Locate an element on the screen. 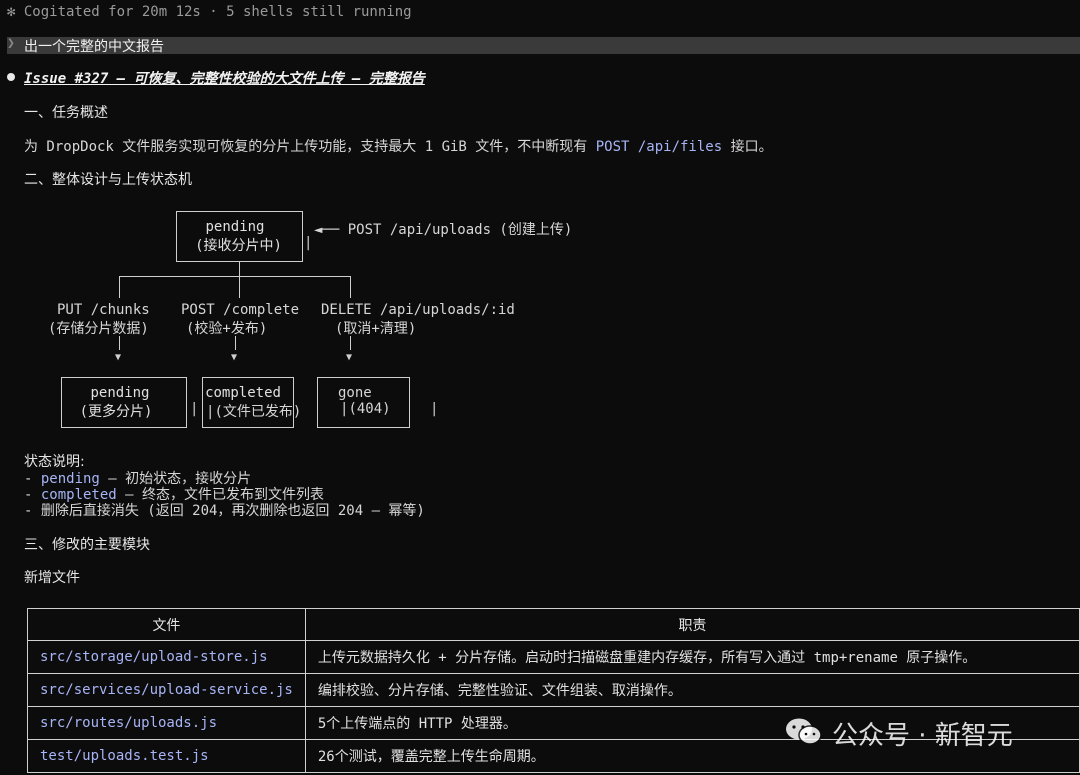 The width and height of the screenshot is (1080, 775). table-cell-file: src/storage/upload-store.js is located at coordinates (166, 657).